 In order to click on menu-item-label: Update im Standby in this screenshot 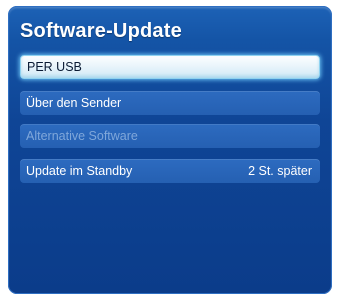, I will do `click(79, 171)`.